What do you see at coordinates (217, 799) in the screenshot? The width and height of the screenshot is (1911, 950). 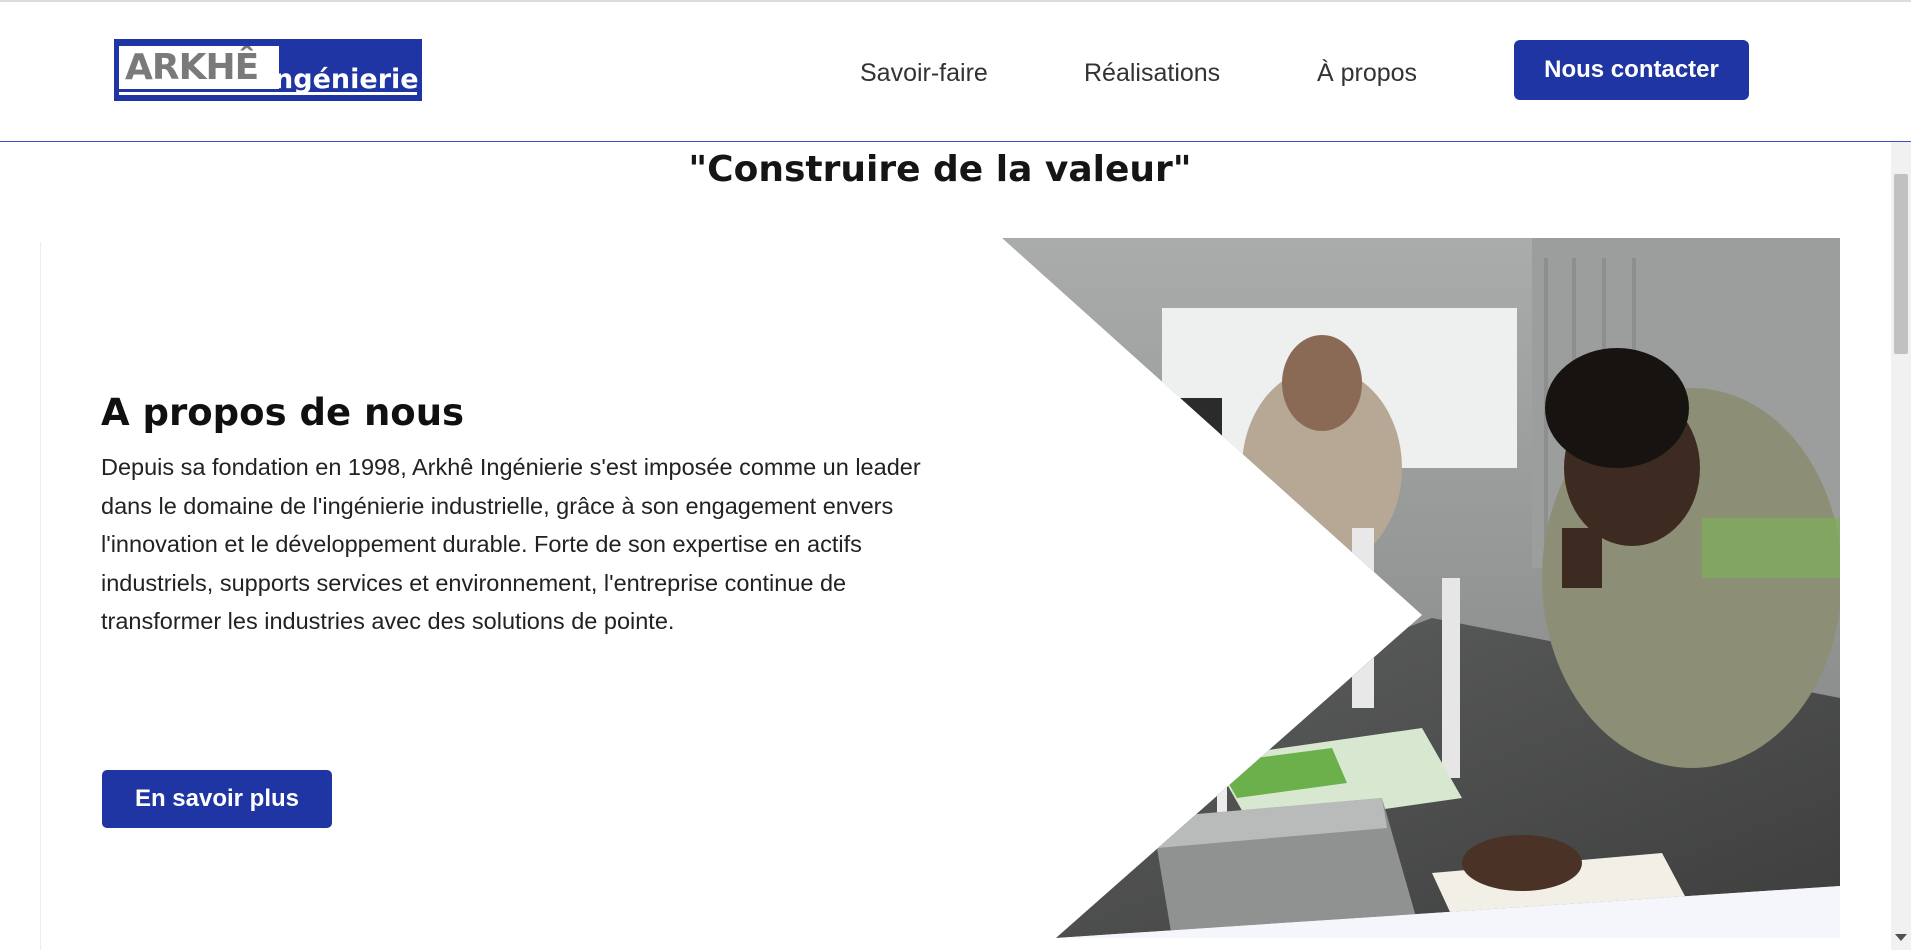 I see `learn-more-button: En savoir plus` at bounding box center [217, 799].